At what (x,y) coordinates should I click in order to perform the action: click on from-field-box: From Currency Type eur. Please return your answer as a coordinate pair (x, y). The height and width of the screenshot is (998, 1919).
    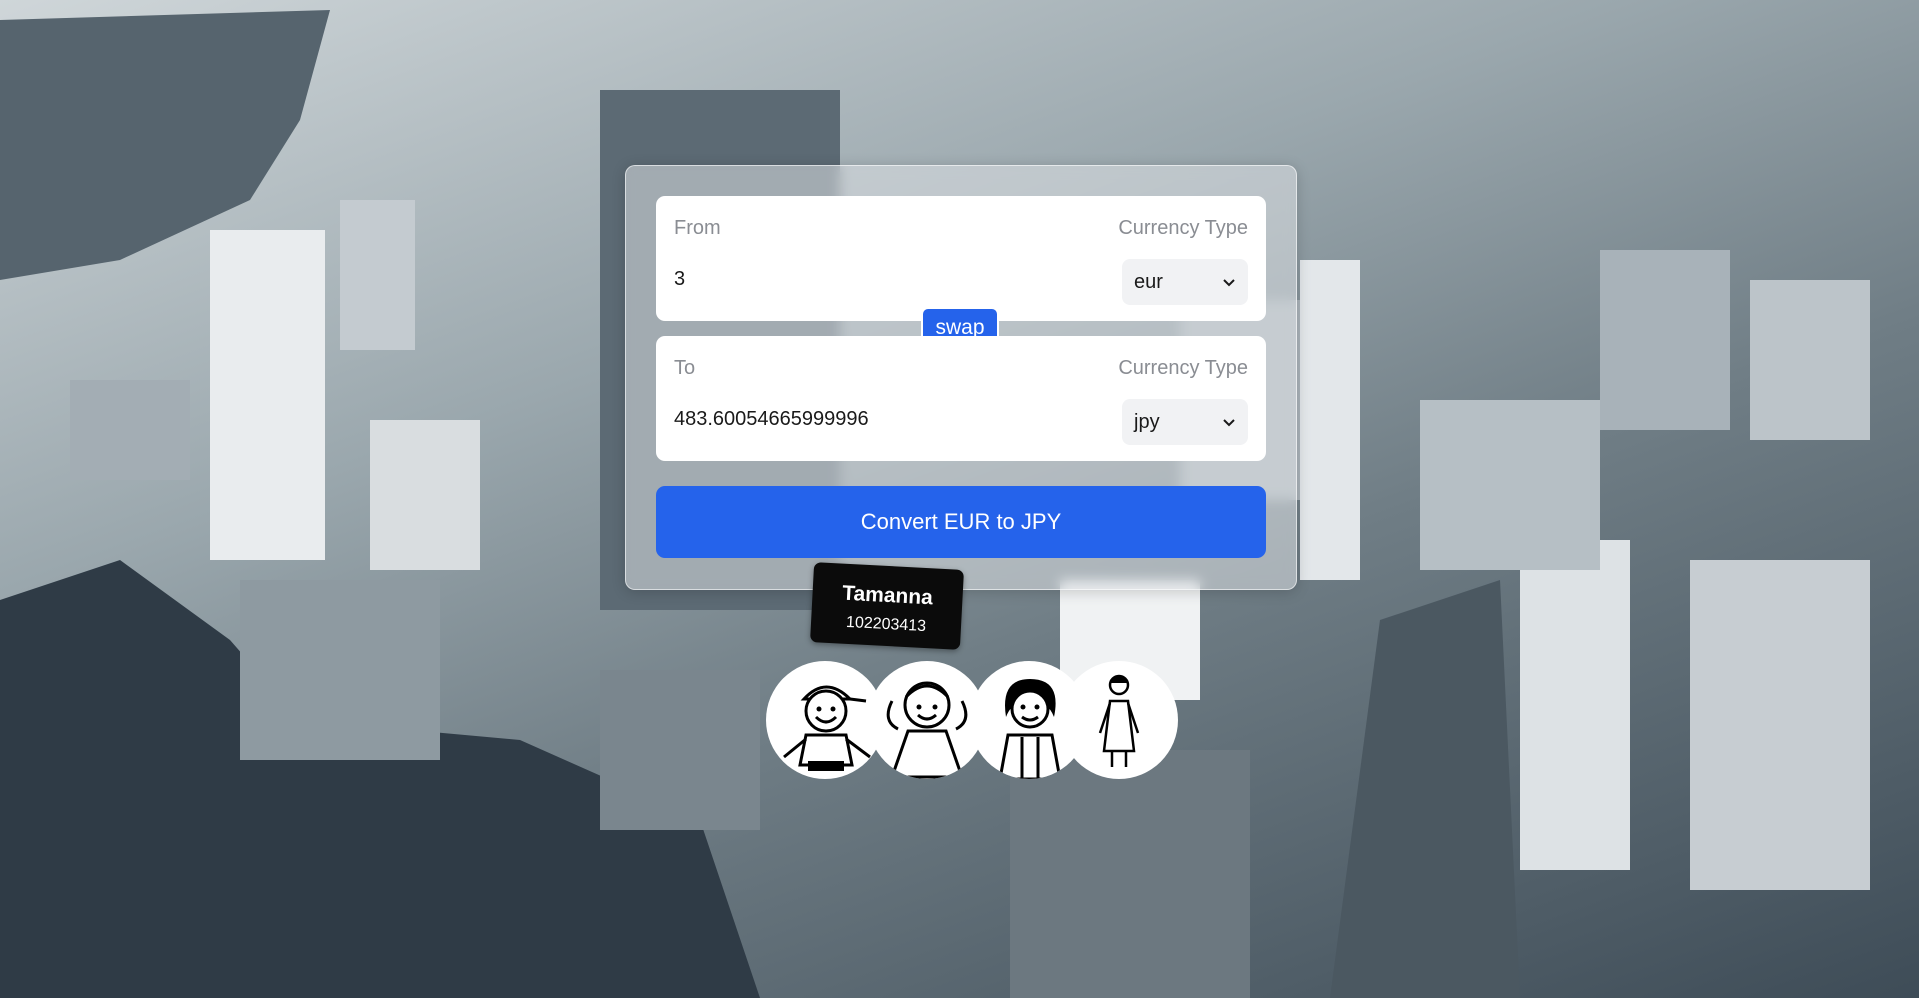
    Looking at the image, I should click on (961, 258).